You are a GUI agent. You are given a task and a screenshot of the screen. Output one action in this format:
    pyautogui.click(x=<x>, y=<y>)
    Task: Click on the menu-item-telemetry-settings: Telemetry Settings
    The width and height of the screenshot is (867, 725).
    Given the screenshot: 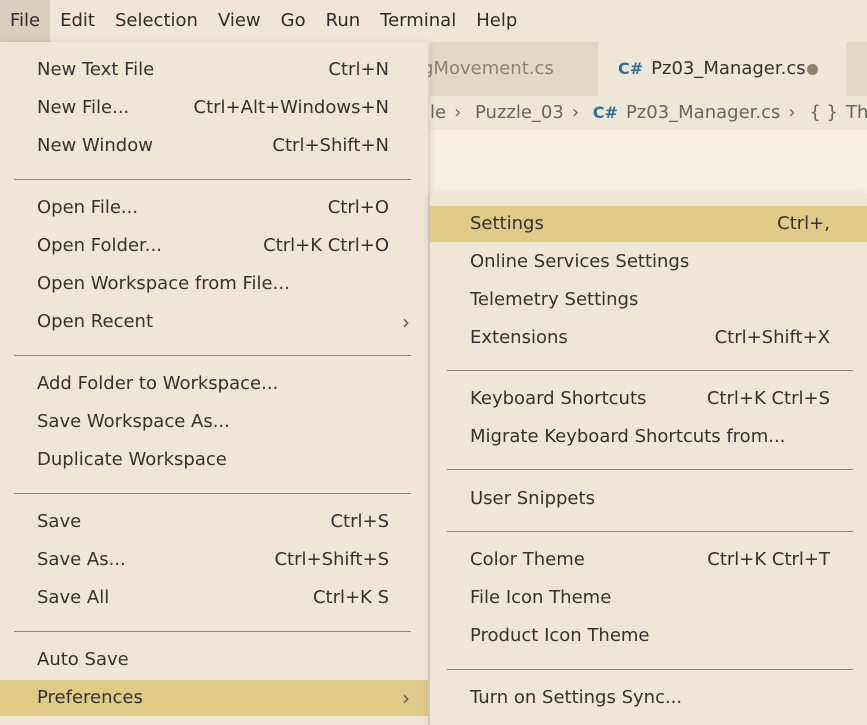 What is the action you would take?
    pyautogui.click(x=648, y=300)
    